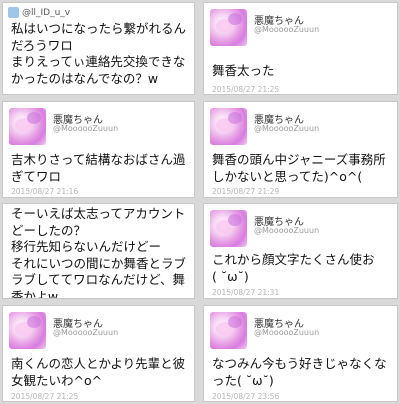 The image size is (400, 404). Describe the element at coordinates (246, 191) in the screenshot. I see `tweet-timestamp: 2015/08/27 21:29` at that location.